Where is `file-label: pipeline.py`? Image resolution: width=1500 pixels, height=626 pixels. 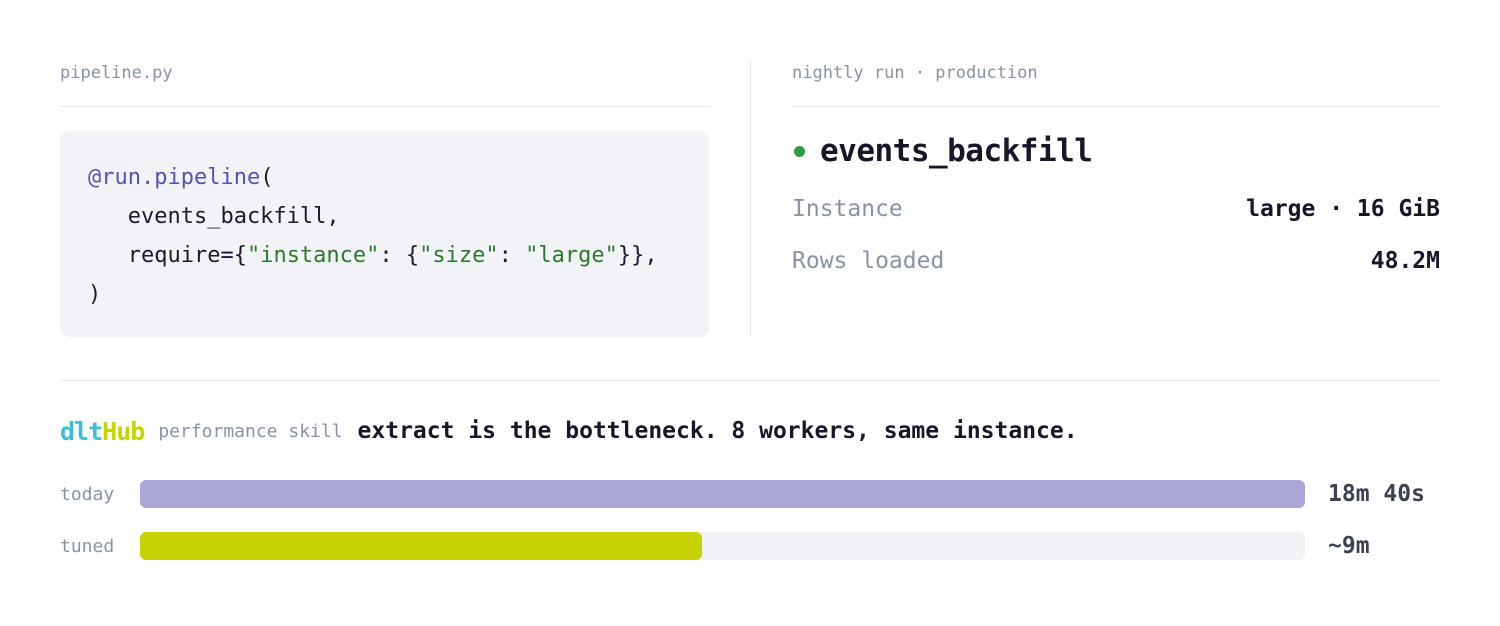 file-label: pipeline.py is located at coordinates (116, 73).